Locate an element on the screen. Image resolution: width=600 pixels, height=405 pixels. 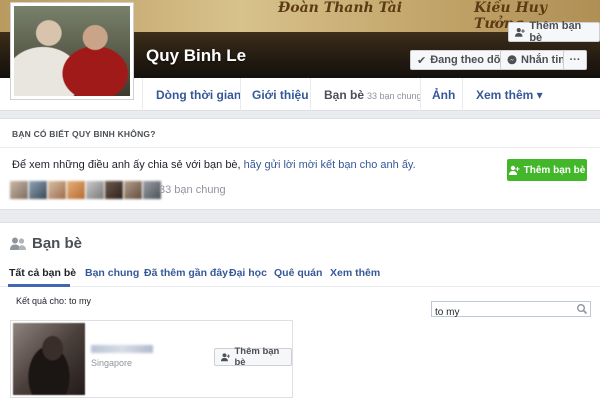
tab-friends: Bạn bè 33 bạn chung is located at coordinates (373, 95).